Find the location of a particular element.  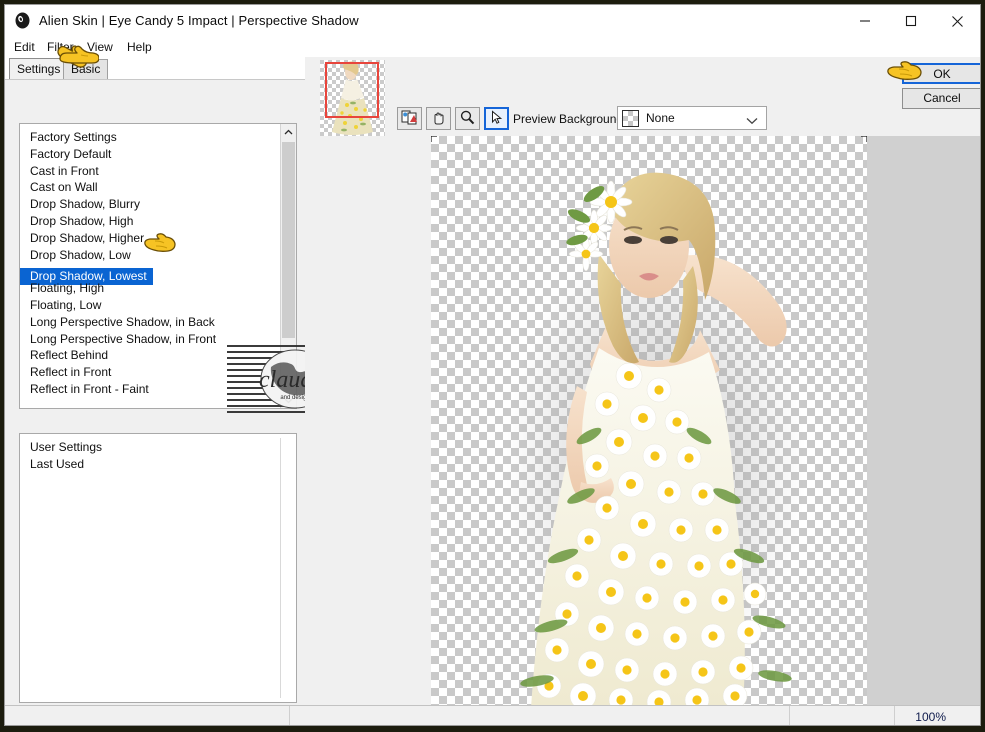

close-button is located at coordinates (957, 21).